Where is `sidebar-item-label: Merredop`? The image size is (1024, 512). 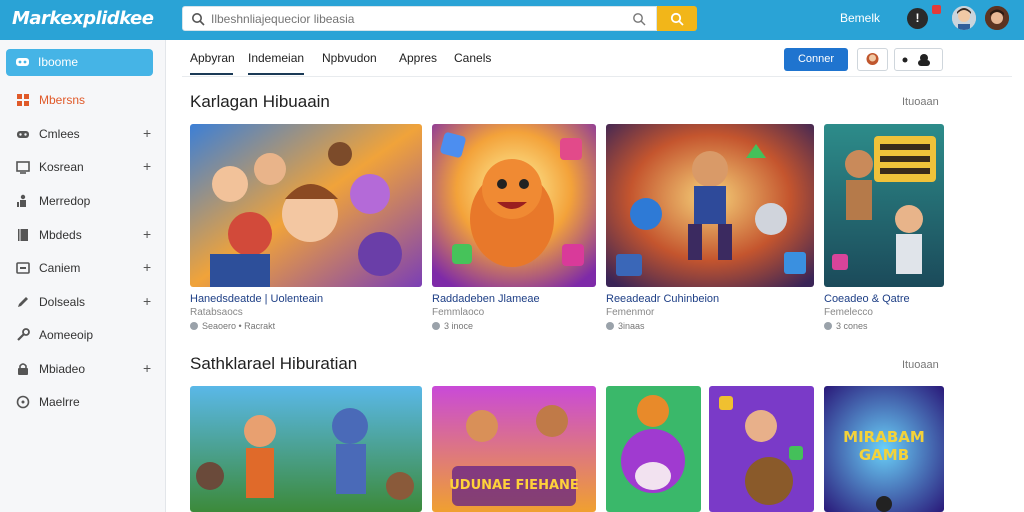 sidebar-item-label: Merredop is located at coordinates (65, 201).